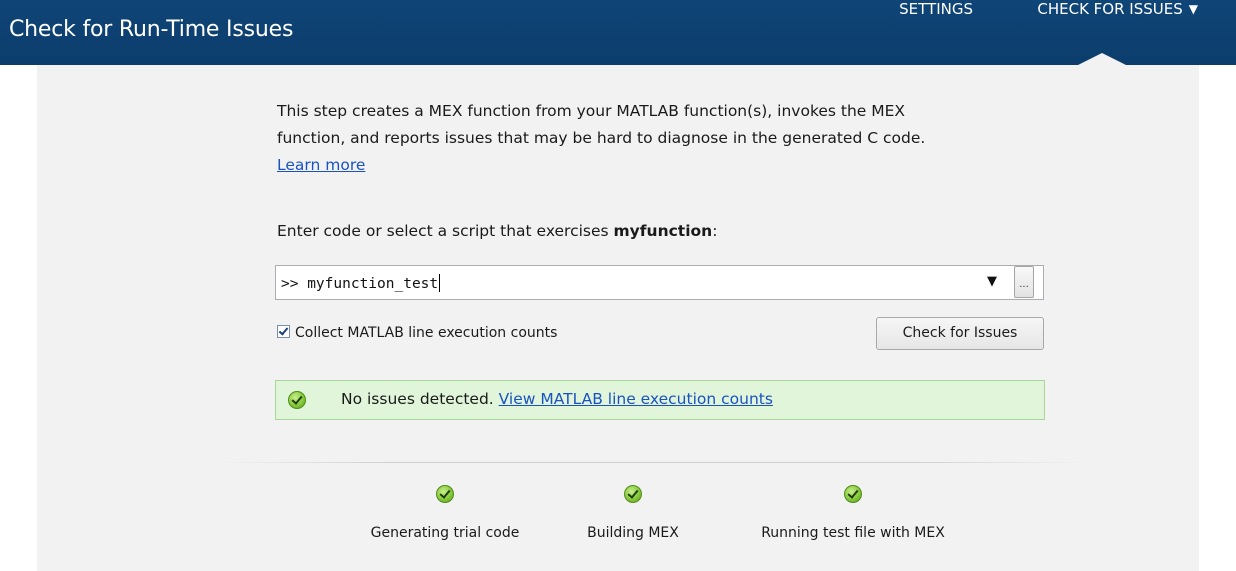  What do you see at coordinates (636, 399) in the screenshot?
I see `view-line-counts-link: View MATLAB line execution counts` at bounding box center [636, 399].